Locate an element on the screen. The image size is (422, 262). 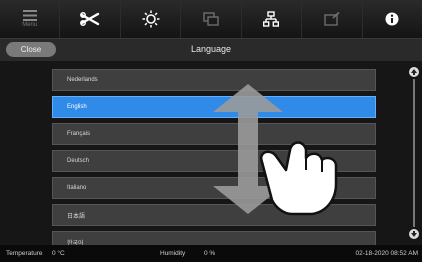
temperature-label: Temperature is located at coordinates (24, 253).